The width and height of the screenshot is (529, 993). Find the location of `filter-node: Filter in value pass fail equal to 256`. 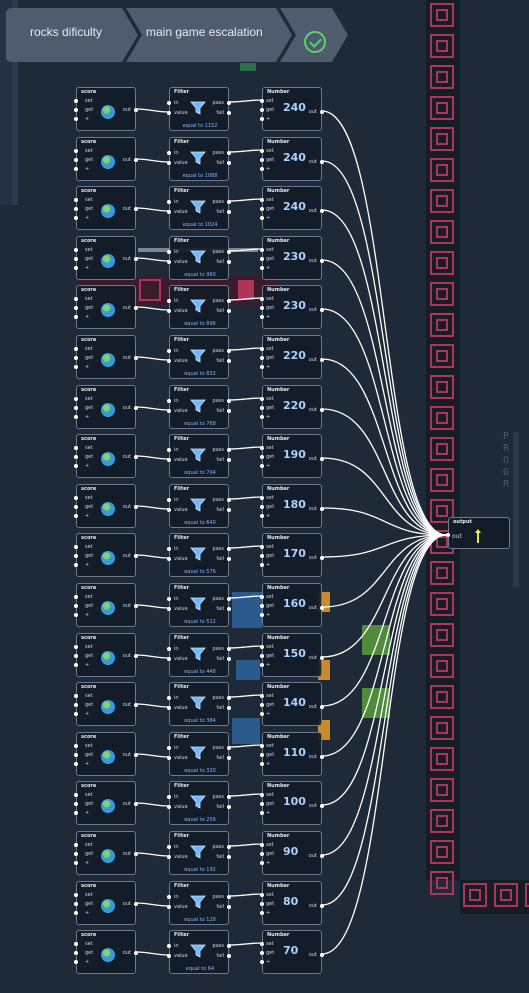

filter-node: Filter in value pass fail equal to 256 is located at coordinates (199, 803).